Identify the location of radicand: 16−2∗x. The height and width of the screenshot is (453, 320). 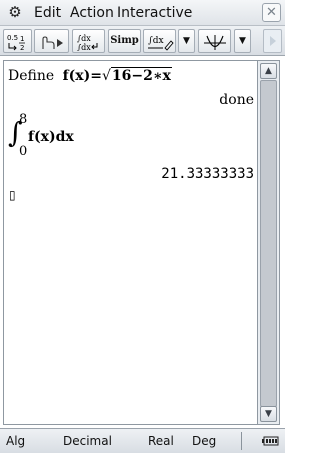
(141, 75).